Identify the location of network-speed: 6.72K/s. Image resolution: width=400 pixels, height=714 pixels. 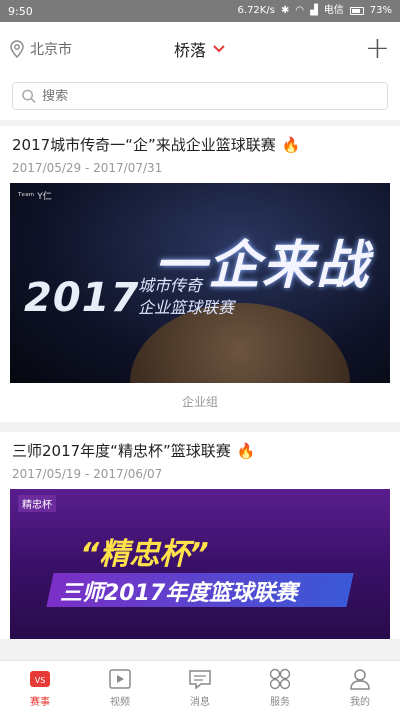
(256, 10).